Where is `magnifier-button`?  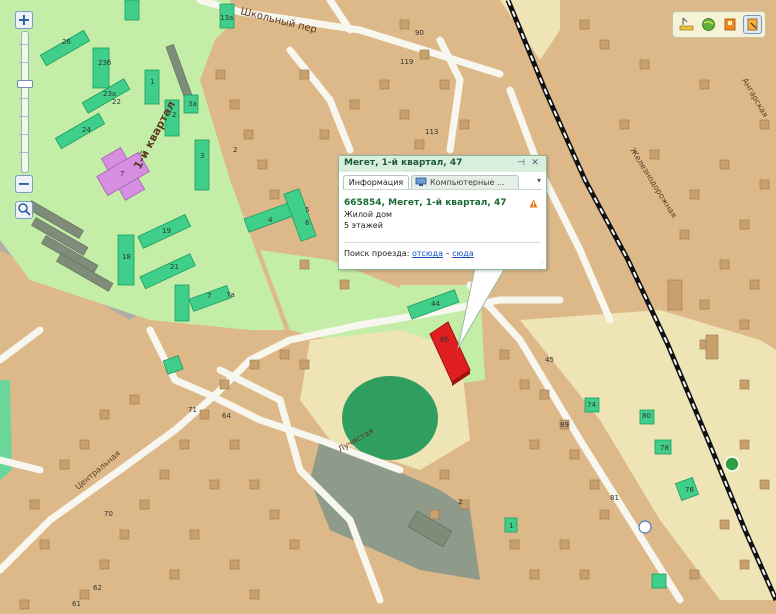 magnifier-button is located at coordinates (24, 210).